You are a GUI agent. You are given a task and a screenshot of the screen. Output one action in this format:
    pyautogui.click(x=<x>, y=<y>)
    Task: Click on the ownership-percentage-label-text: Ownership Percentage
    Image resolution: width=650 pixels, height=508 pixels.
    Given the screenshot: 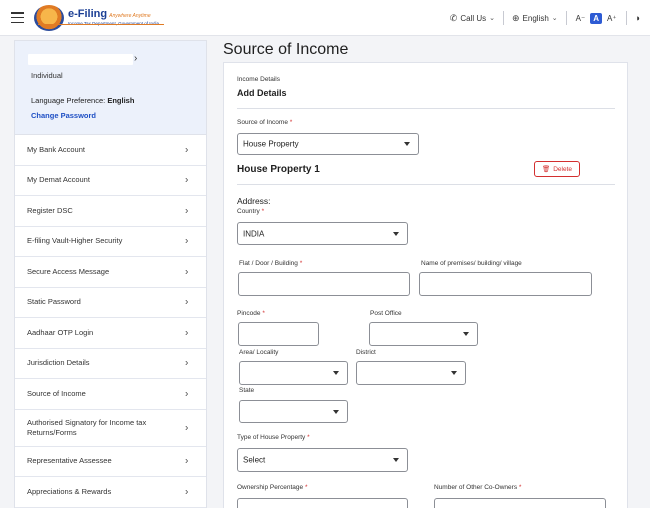 What is the action you would take?
    pyautogui.click(x=270, y=487)
    